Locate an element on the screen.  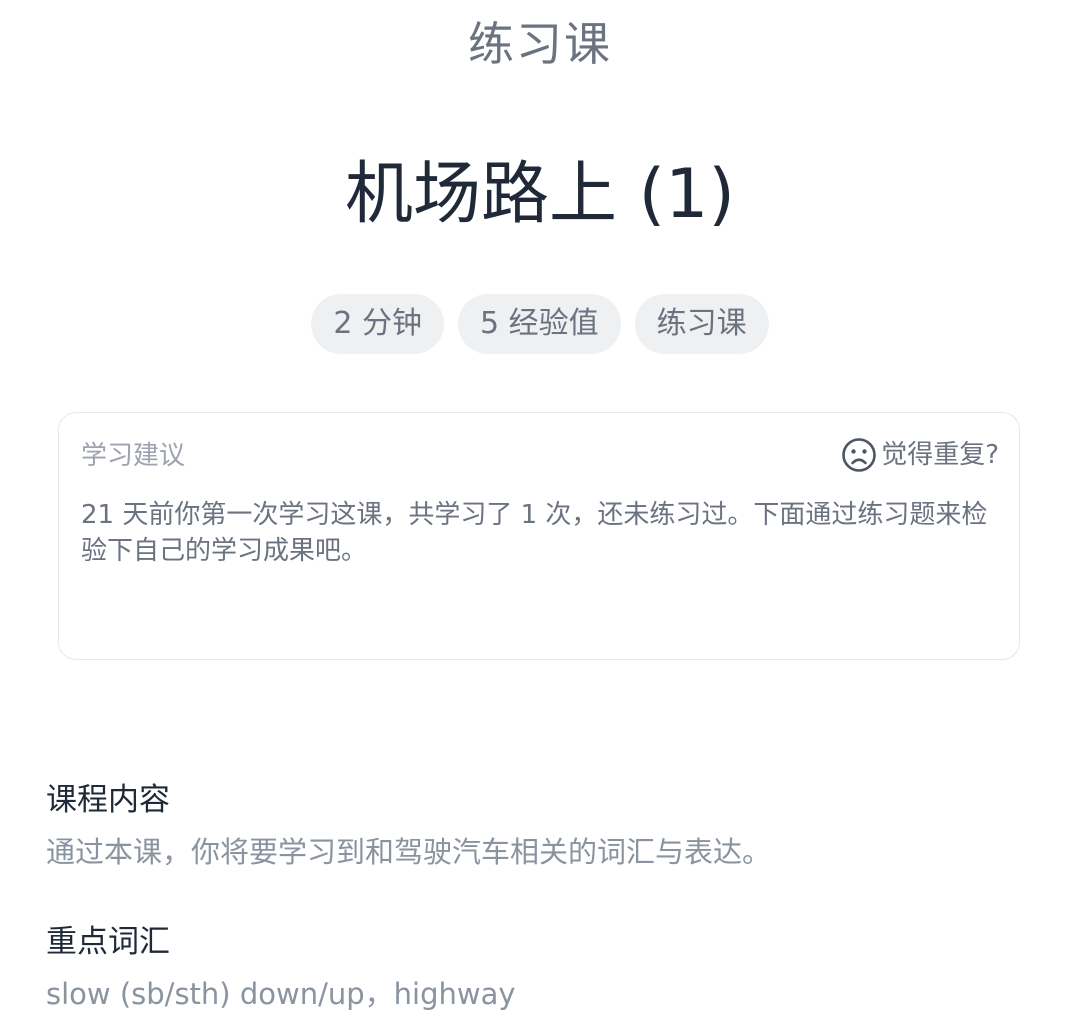
duration-tag: 2 分钟 is located at coordinates (377, 324).